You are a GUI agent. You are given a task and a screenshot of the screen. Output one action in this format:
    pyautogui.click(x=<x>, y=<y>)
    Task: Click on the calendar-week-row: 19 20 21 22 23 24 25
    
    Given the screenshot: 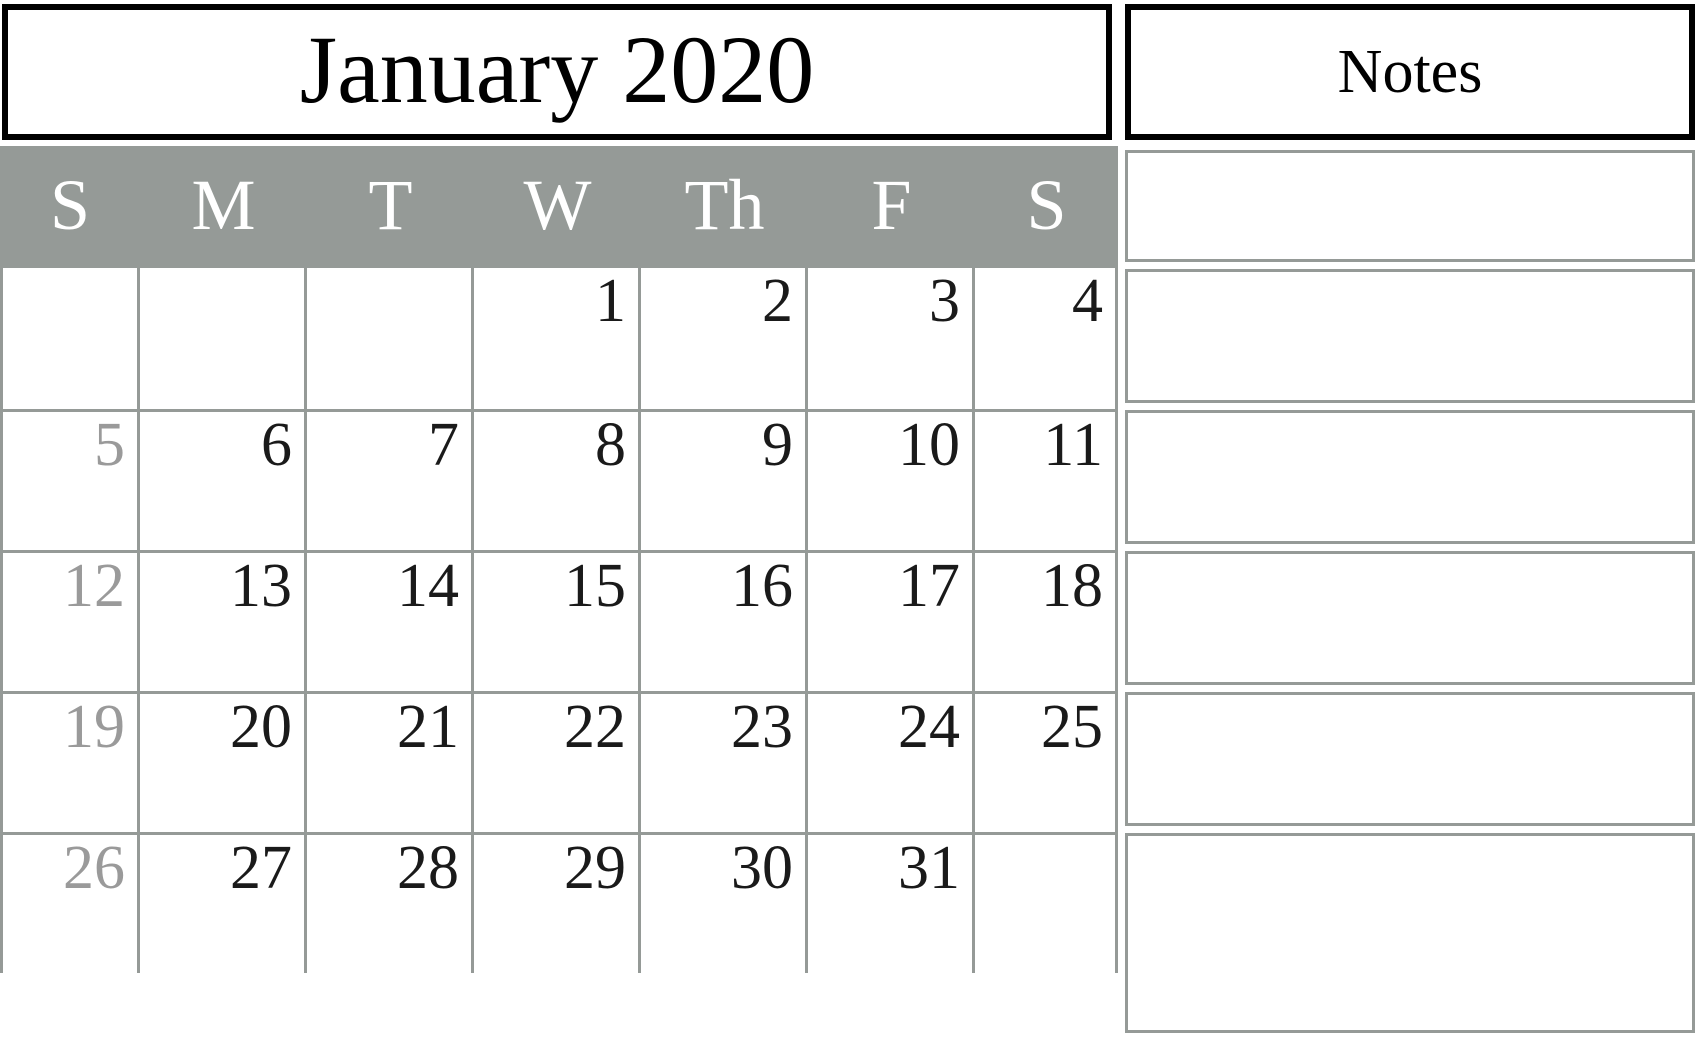 What is the action you would take?
    pyautogui.click(x=559, y=761)
    